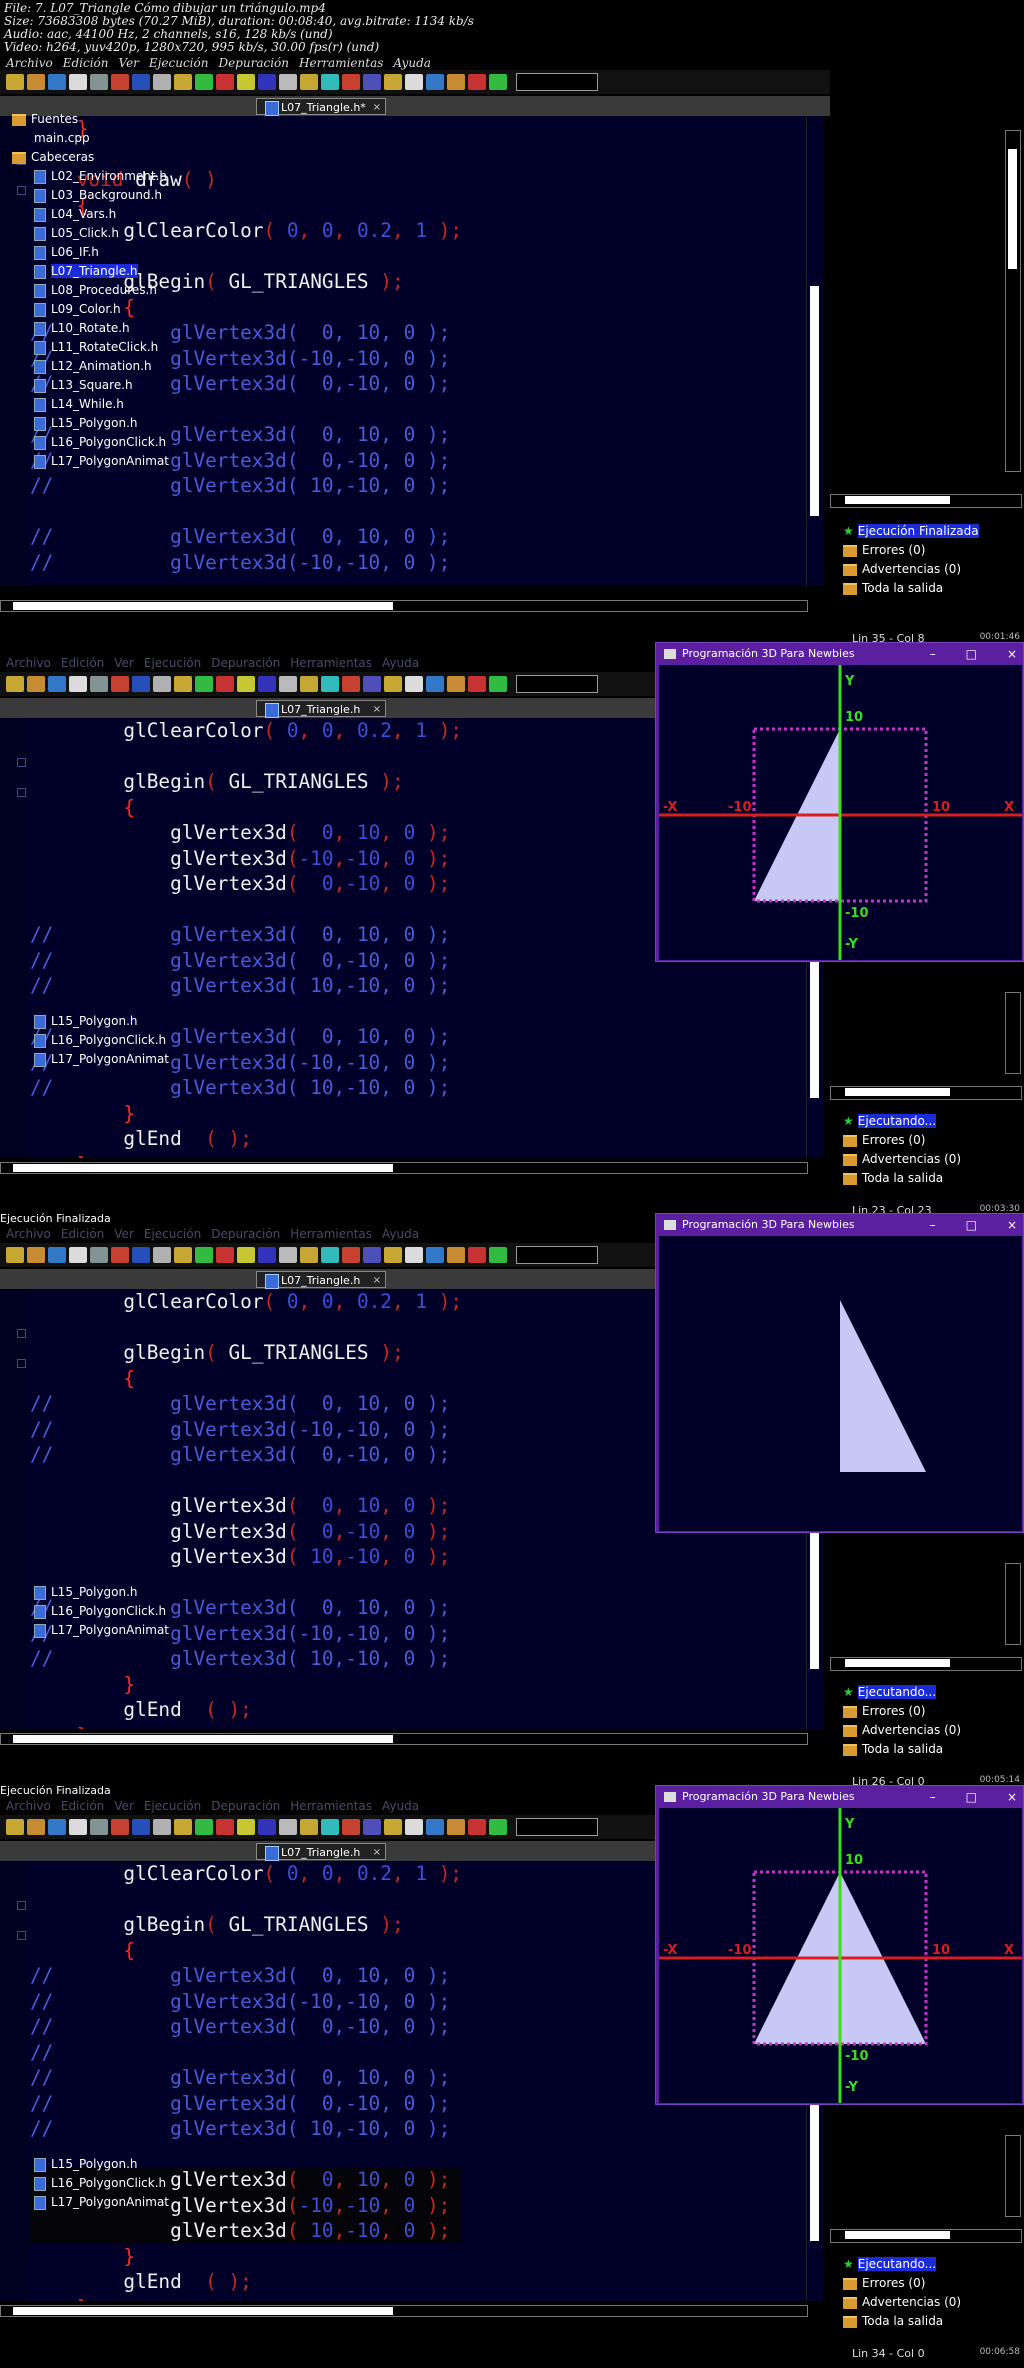 The width and height of the screenshot is (1024, 2368). I want to click on tree-file-item: L03_Background.h, so click(101, 195).